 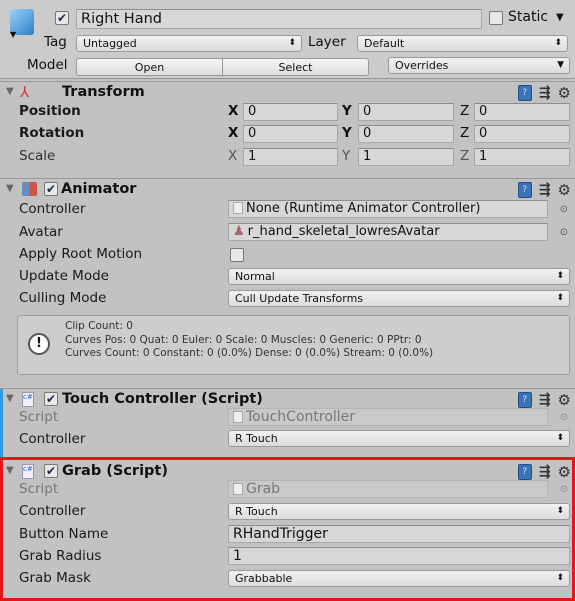 What do you see at coordinates (115, 471) in the screenshot?
I see `component-title: Grab (Script)` at bounding box center [115, 471].